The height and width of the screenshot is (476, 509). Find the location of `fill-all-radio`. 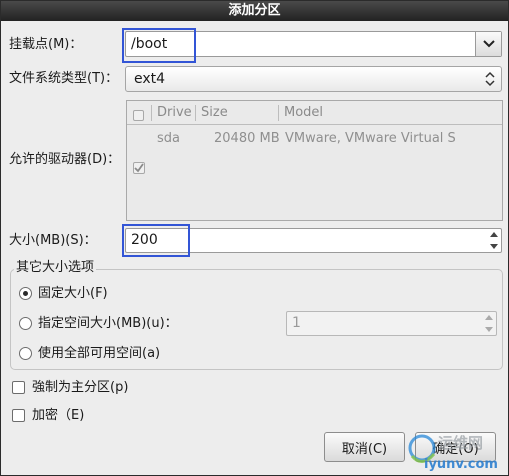

fill-all-radio is located at coordinates (25, 353).